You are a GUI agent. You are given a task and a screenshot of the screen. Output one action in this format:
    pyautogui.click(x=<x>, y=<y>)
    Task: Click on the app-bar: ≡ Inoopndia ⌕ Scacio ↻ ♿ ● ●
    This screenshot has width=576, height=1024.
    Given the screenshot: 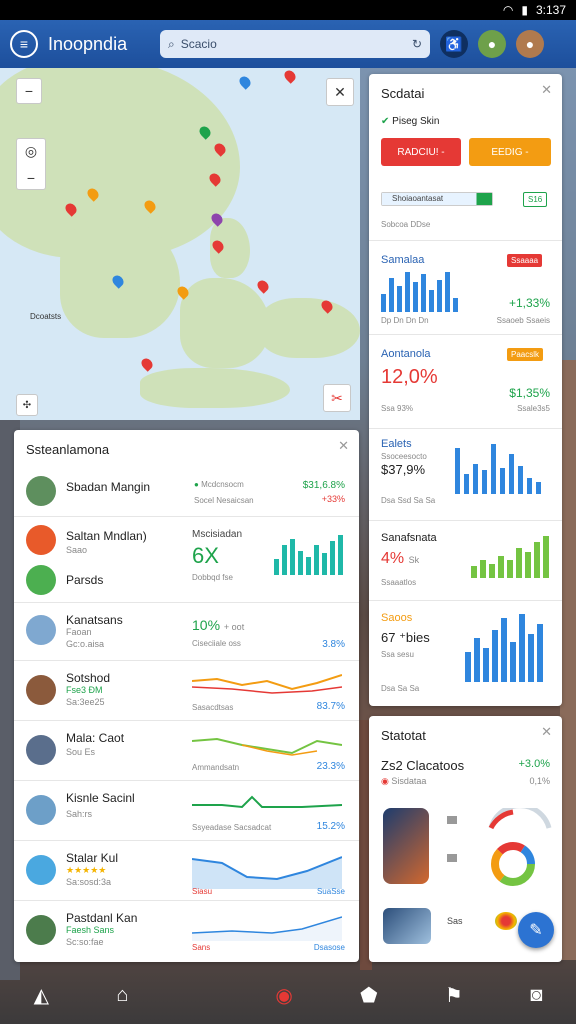 What is the action you would take?
    pyautogui.click(x=288, y=44)
    